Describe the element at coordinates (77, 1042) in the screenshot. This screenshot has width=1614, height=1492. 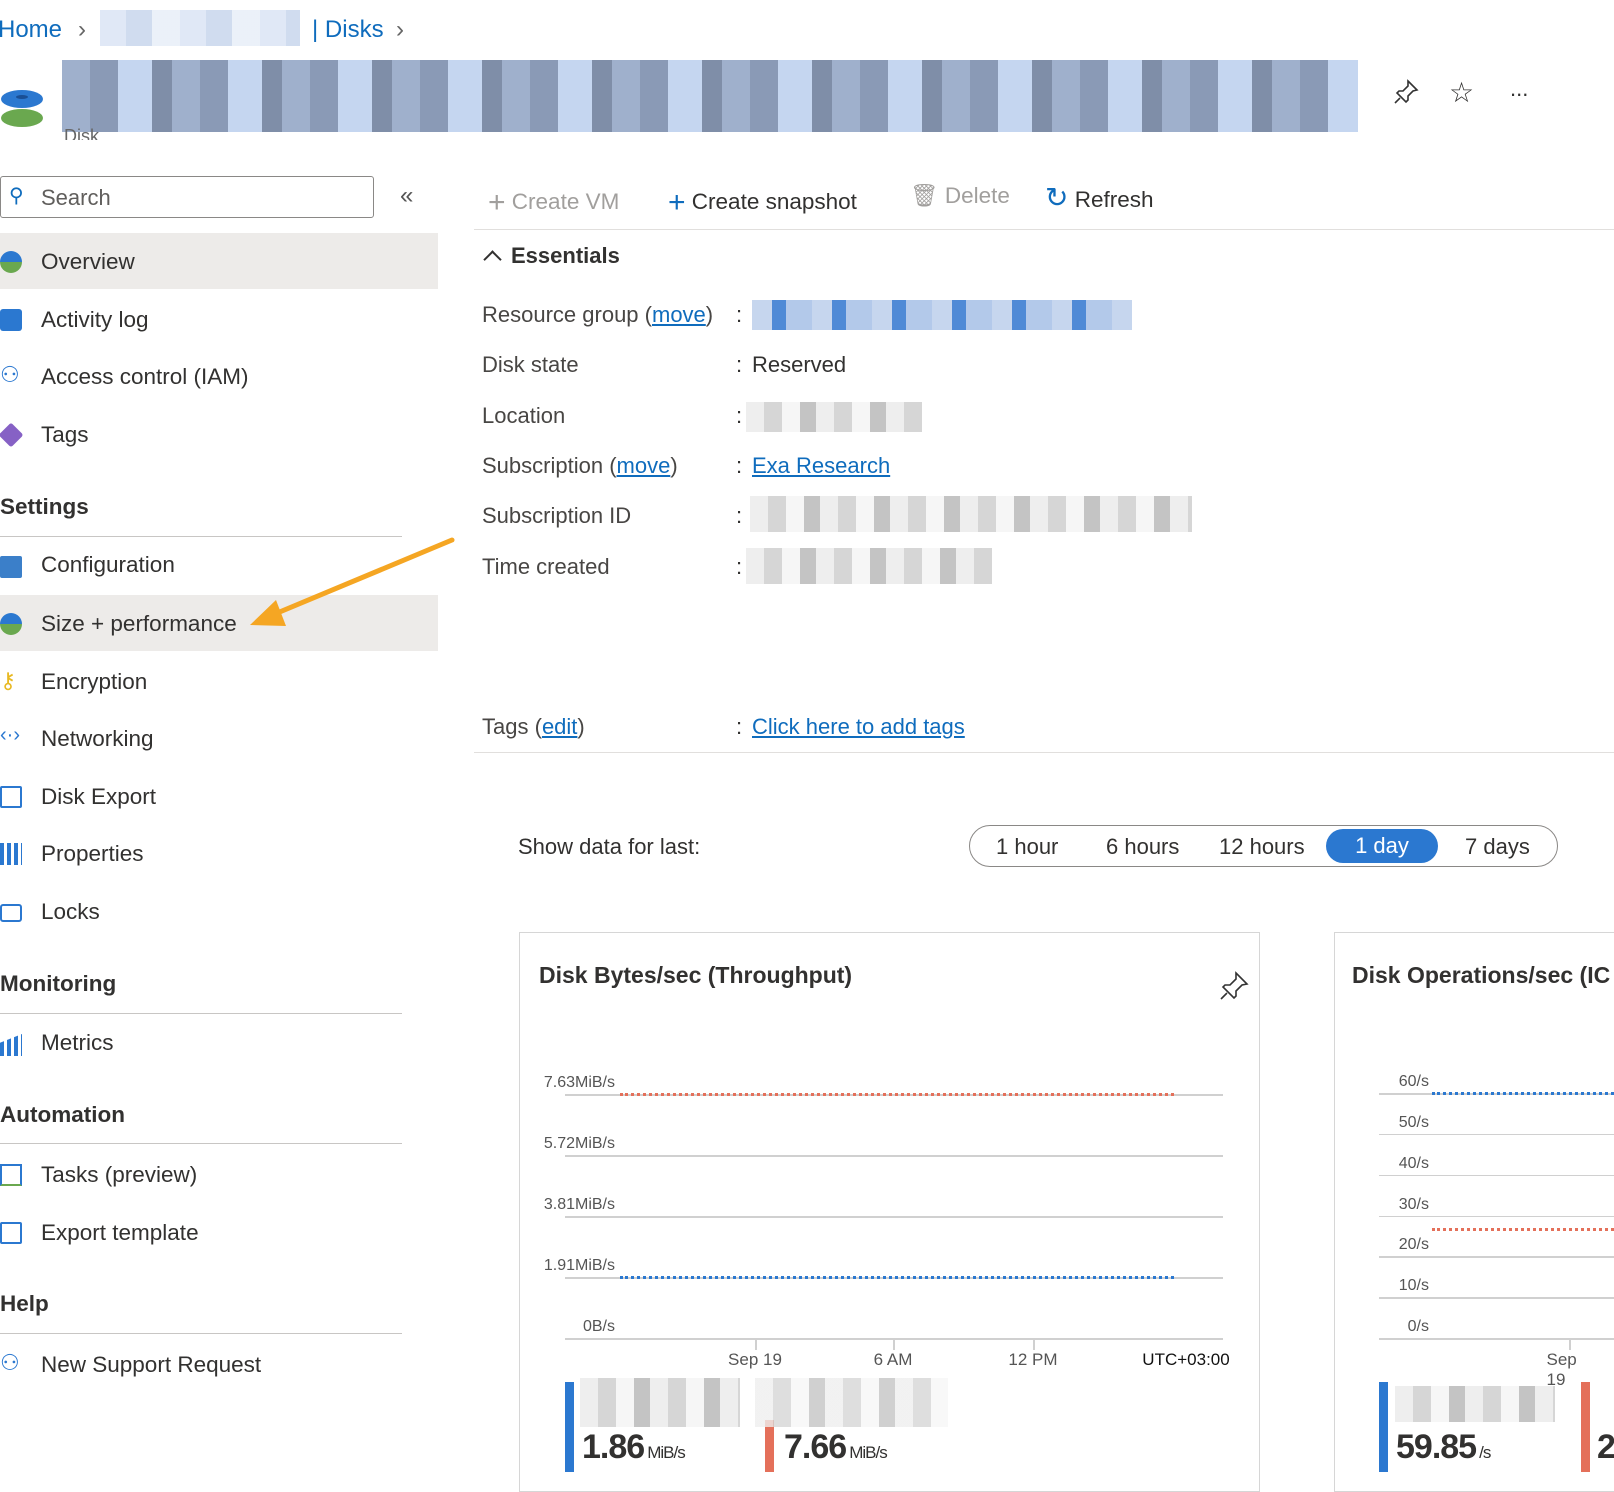
I see `sidebar-label: Metrics` at that location.